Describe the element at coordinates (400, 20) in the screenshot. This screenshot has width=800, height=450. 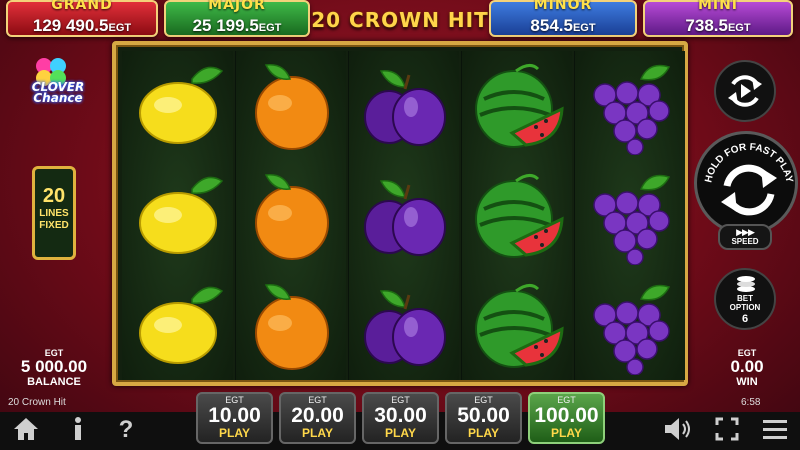
I see `game-title: 20 CROWN HIT` at that location.